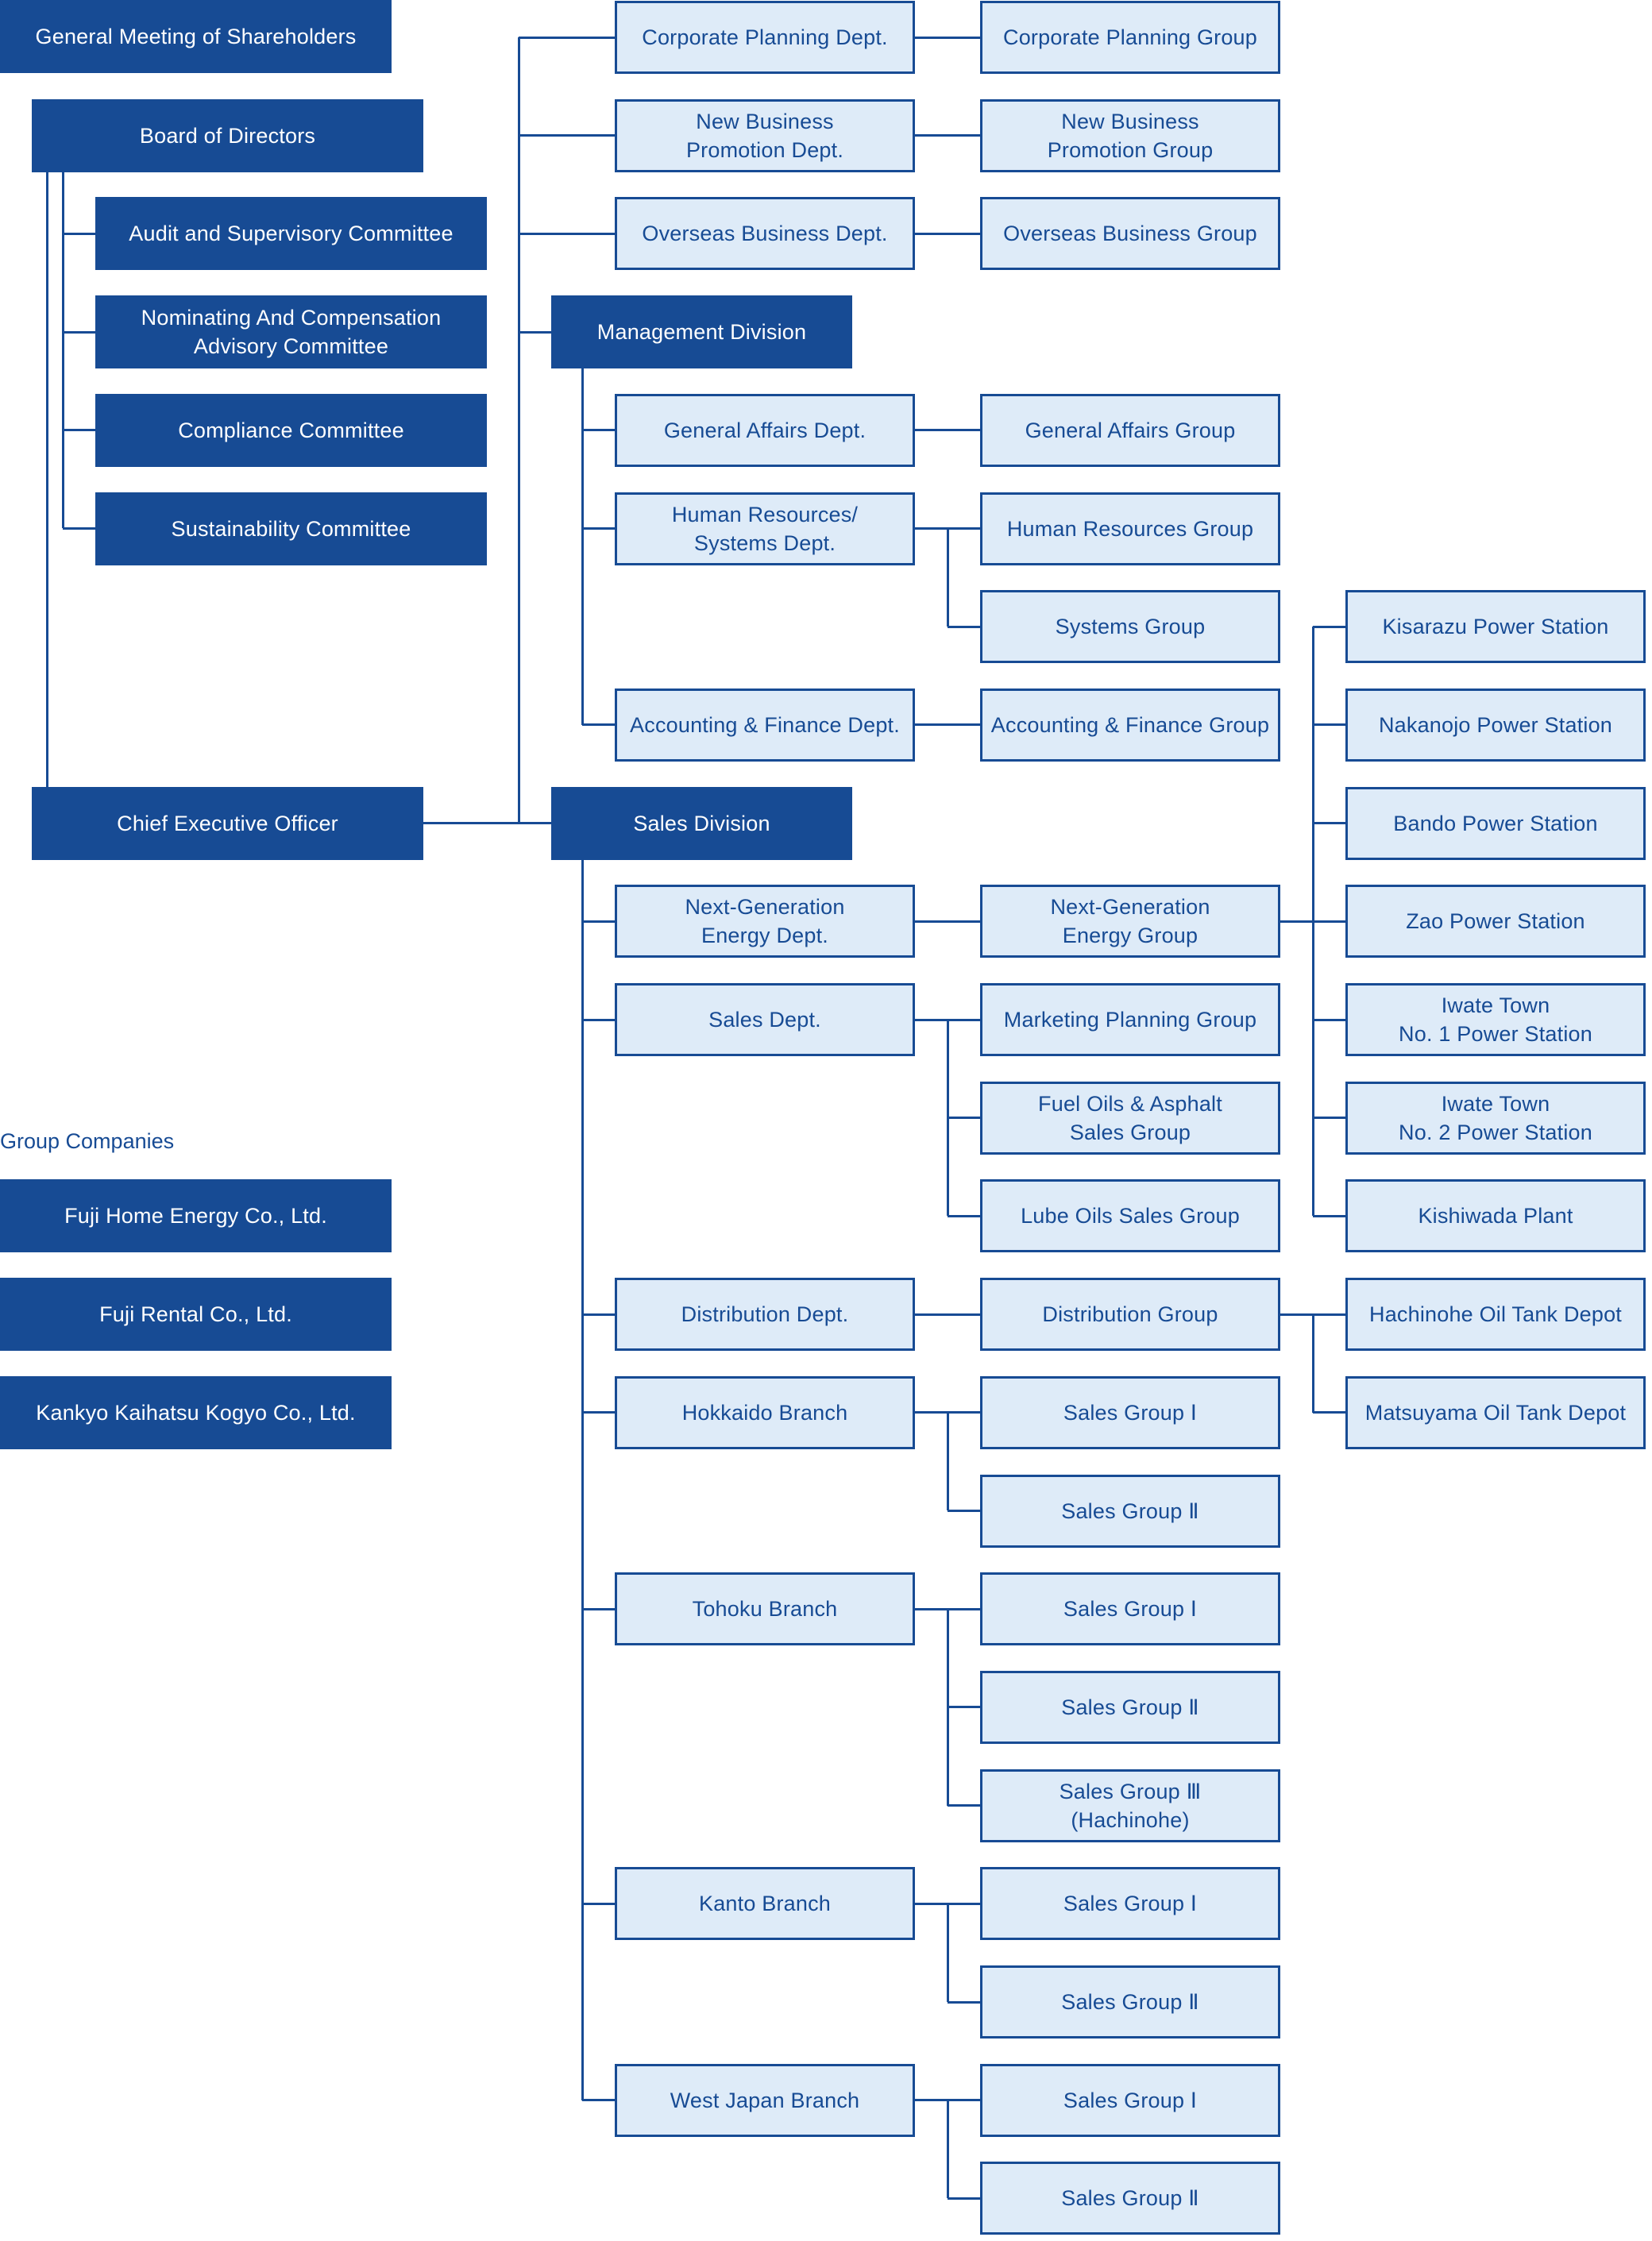 The width and height of the screenshot is (1652, 2241). I want to click on group-box-label: Sales Group Ⅱ, so click(1130, 1707).